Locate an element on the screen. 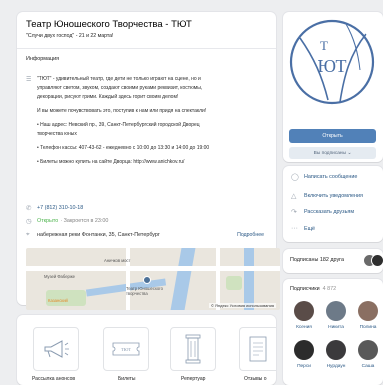 The width and height of the screenshot is (383, 385). map-pin-icon is located at coordinates (147, 280).